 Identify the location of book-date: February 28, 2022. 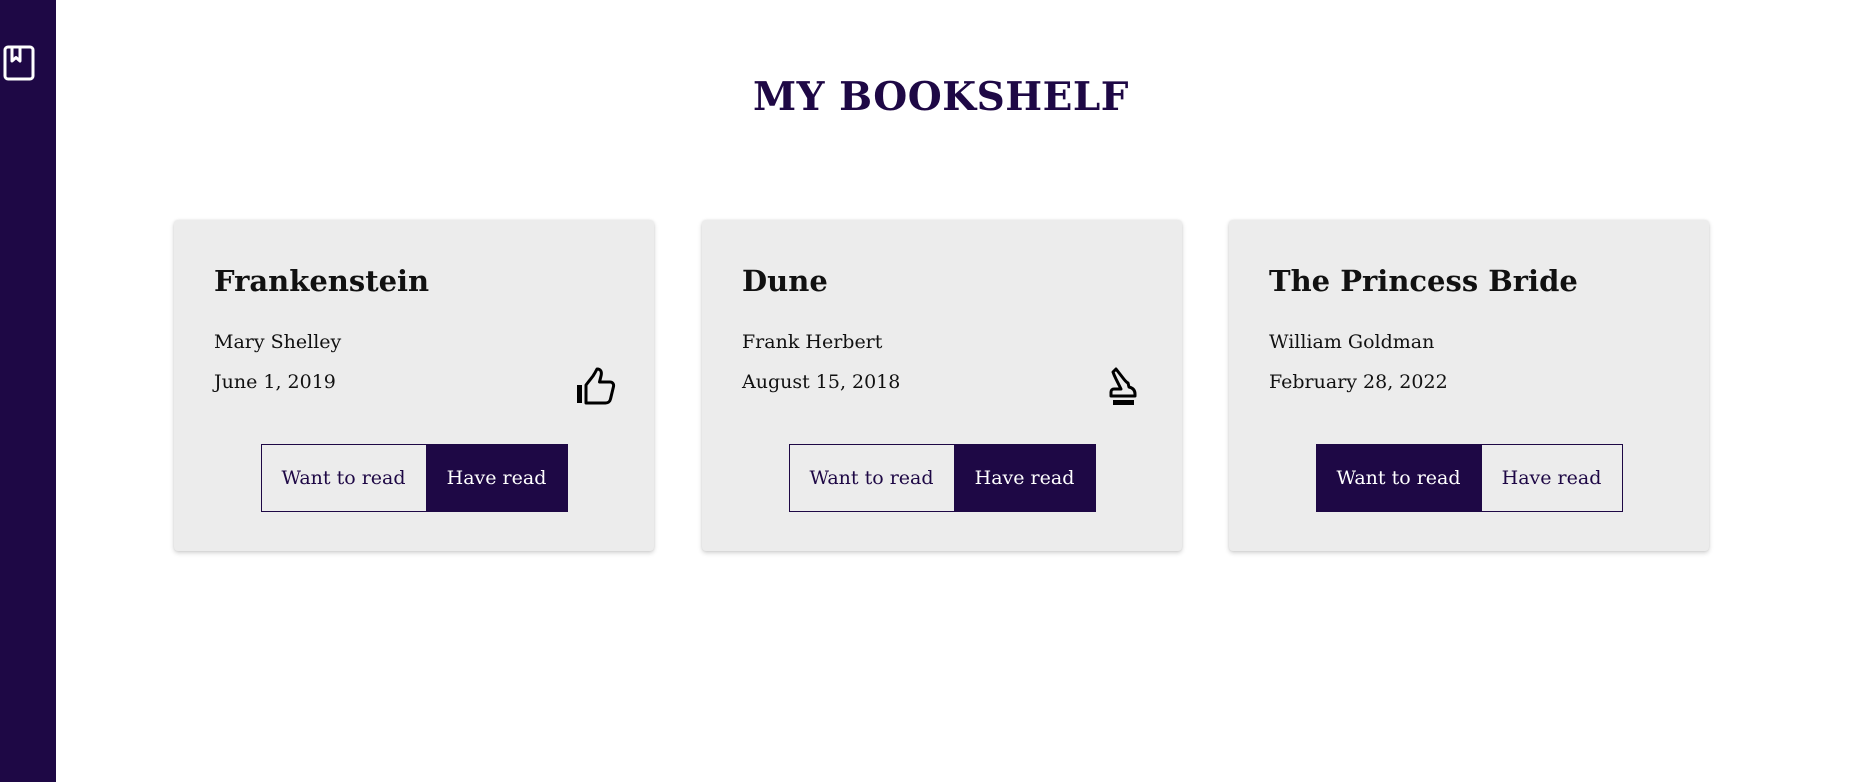
(1358, 382).